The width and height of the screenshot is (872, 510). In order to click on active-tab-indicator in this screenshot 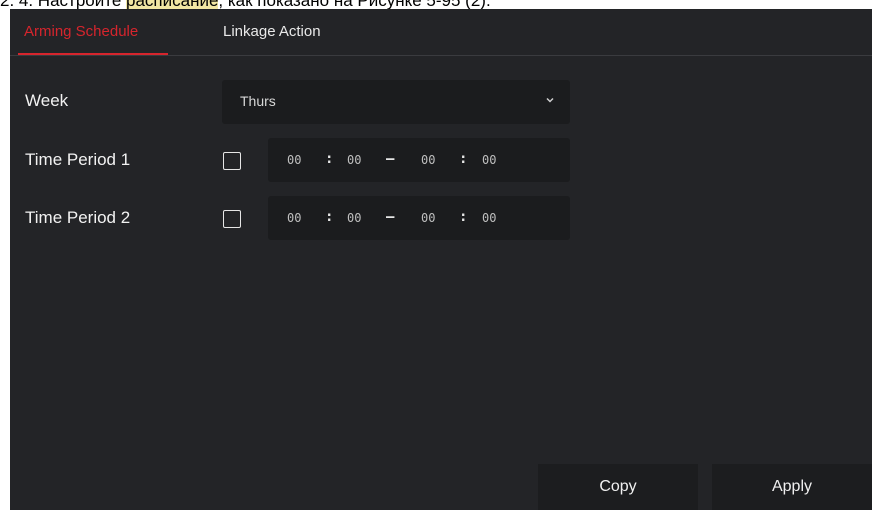, I will do `click(93, 54)`.